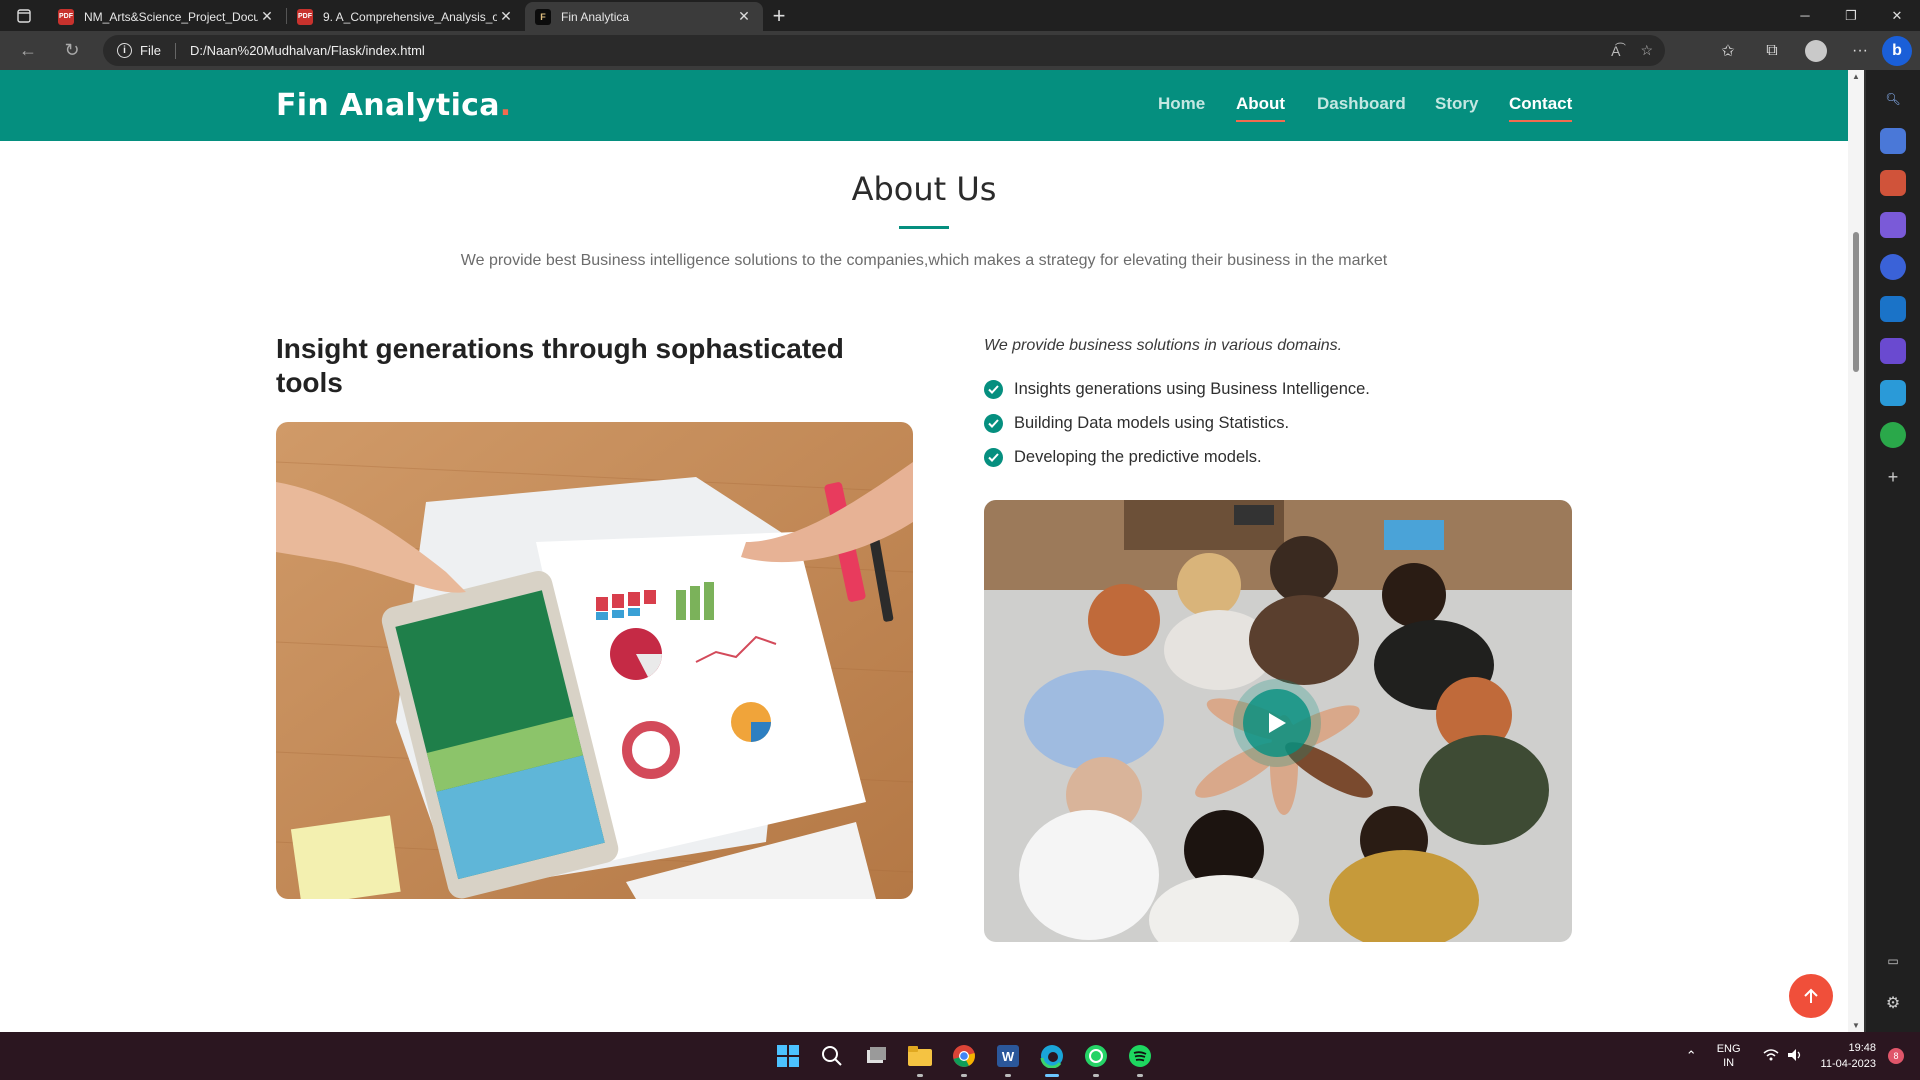 This screenshot has width=1920, height=1080. What do you see at coordinates (1893, 183) in the screenshot?
I see `tools-icon` at bounding box center [1893, 183].